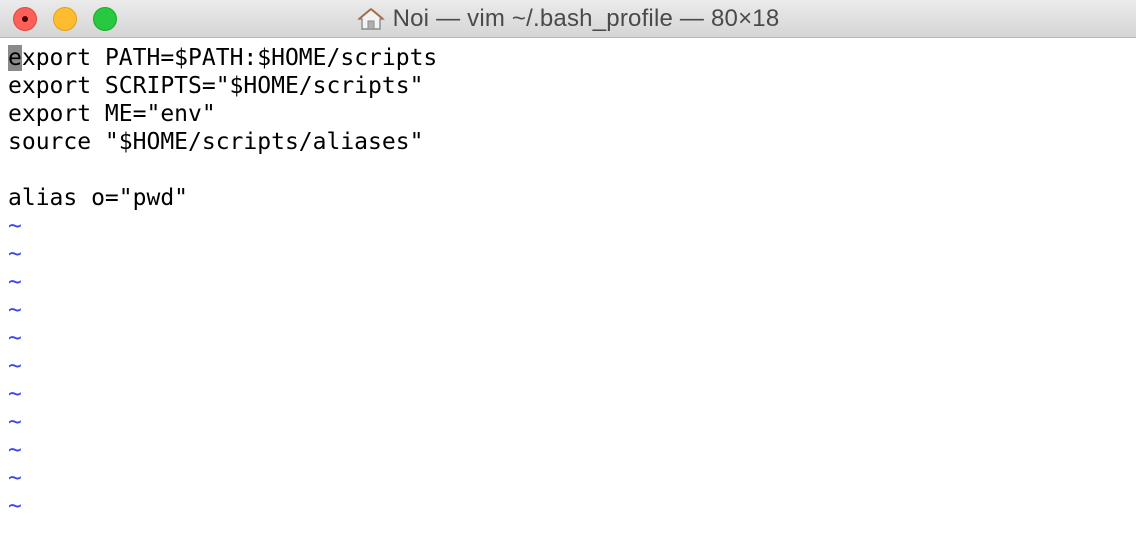 The height and width of the screenshot is (556, 1136). I want to click on editor-line: source "$HOME/scripts/aliases", so click(216, 142).